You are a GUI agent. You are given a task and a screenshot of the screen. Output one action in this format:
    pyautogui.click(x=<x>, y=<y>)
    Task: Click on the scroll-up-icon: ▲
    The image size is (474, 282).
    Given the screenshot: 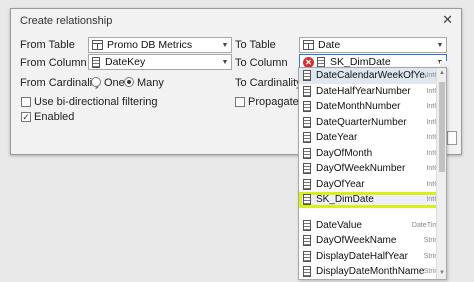 What is the action you would take?
    pyautogui.click(x=441, y=73)
    